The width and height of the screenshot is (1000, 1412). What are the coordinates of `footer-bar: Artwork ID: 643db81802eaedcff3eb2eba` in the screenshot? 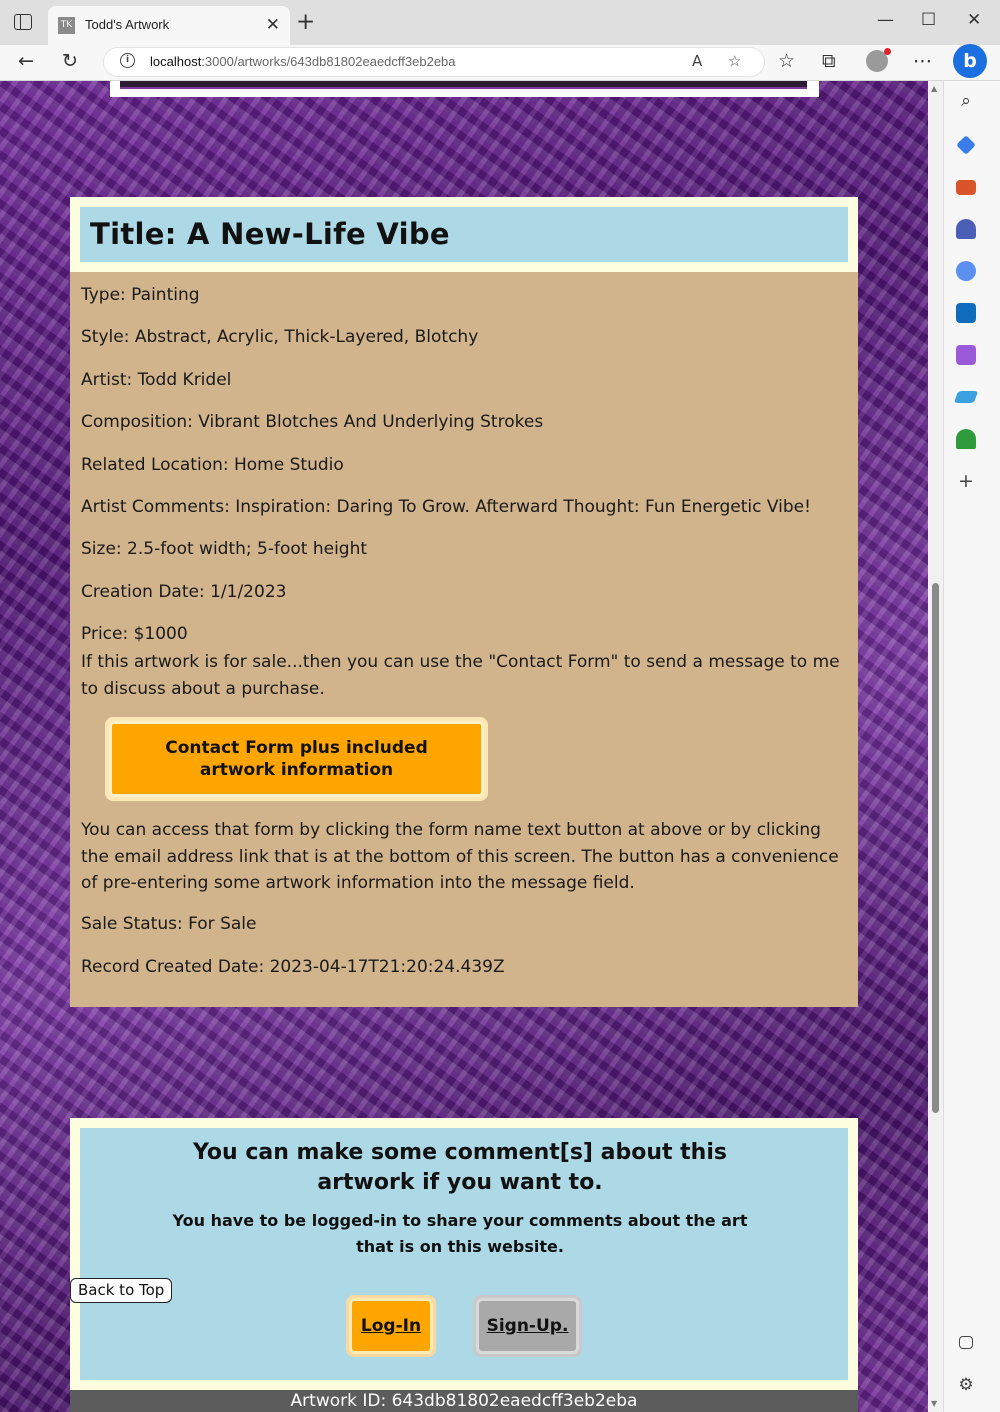 It's located at (464, 1401).